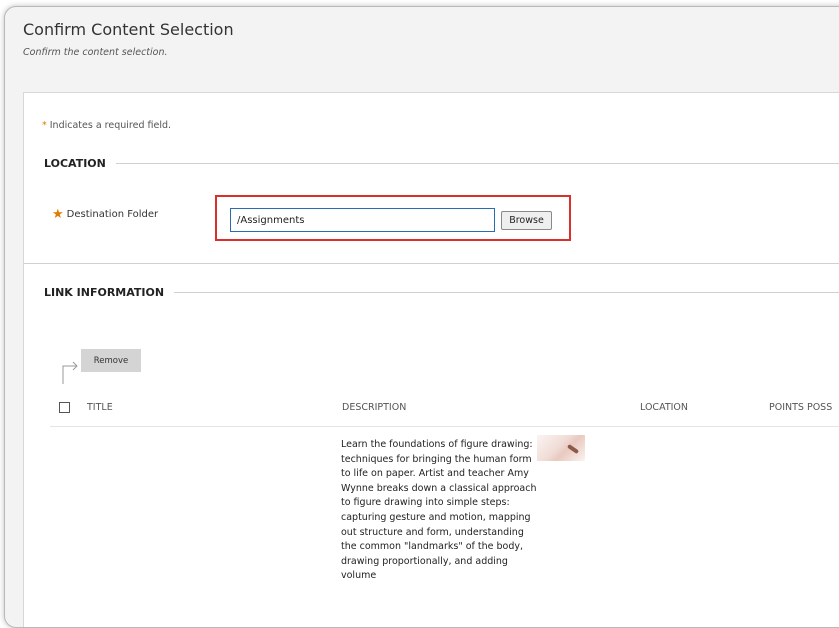  I want to click on remove-button: Remove, so click(111, 360).